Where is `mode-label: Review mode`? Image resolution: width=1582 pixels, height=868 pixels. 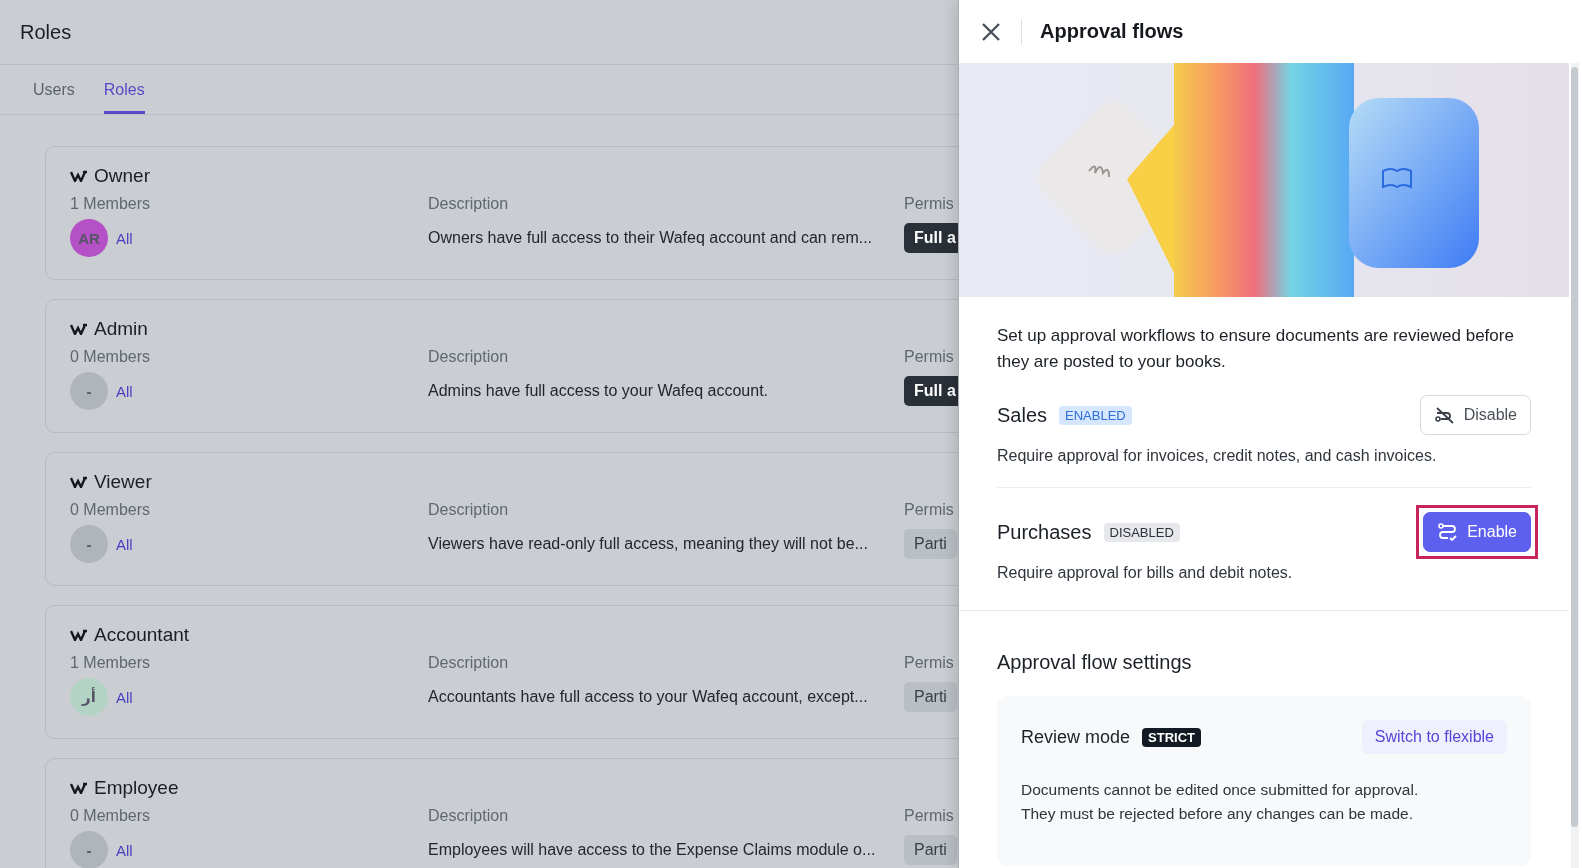
mode-label: Review mode is located at coordinates (1076, 737).